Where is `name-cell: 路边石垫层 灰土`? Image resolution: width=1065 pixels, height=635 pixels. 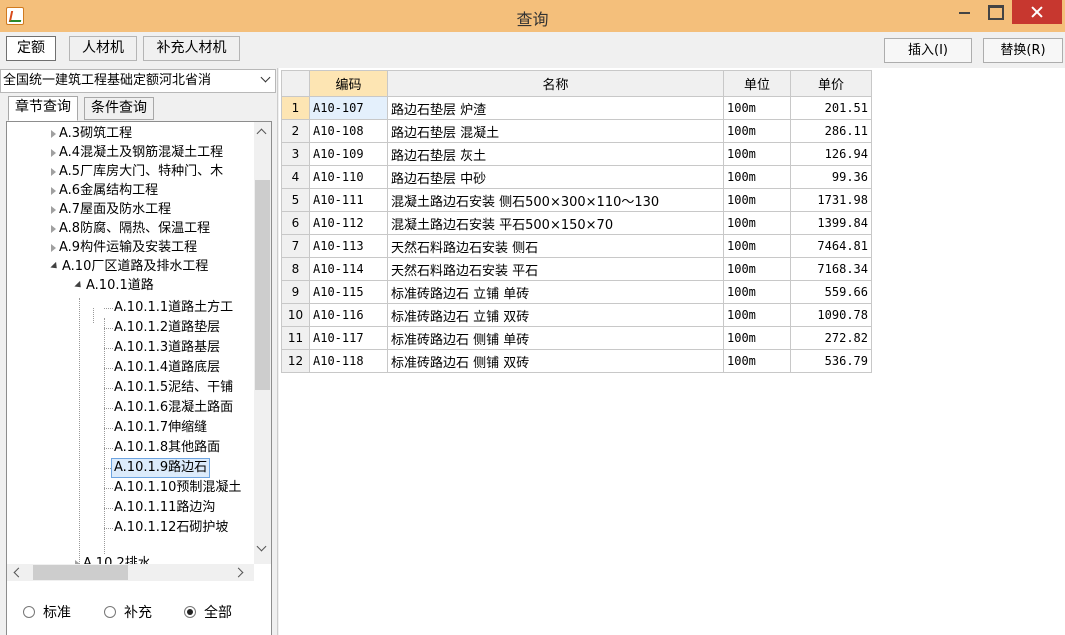 name-cell: 路边石垫层 灰土 is located at coordinates (555, 154).